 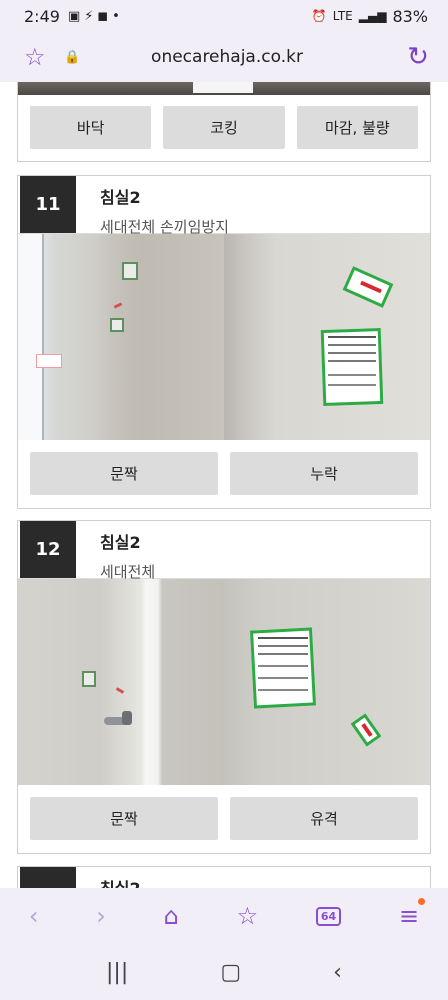 I want to click on home-icon: ⌂, so click(x=171, y=916).